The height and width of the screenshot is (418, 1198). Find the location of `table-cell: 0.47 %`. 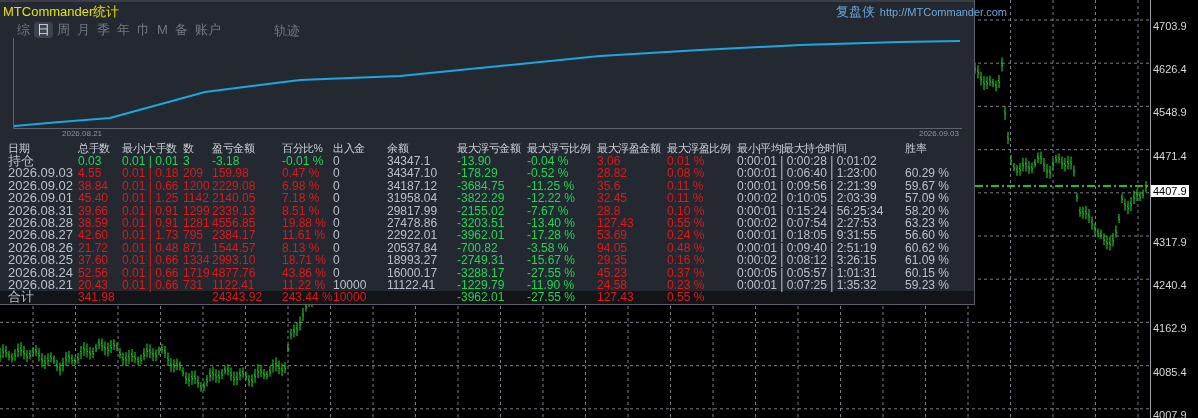

table-cell: 0.47 % is located at coordinates (301, 173).